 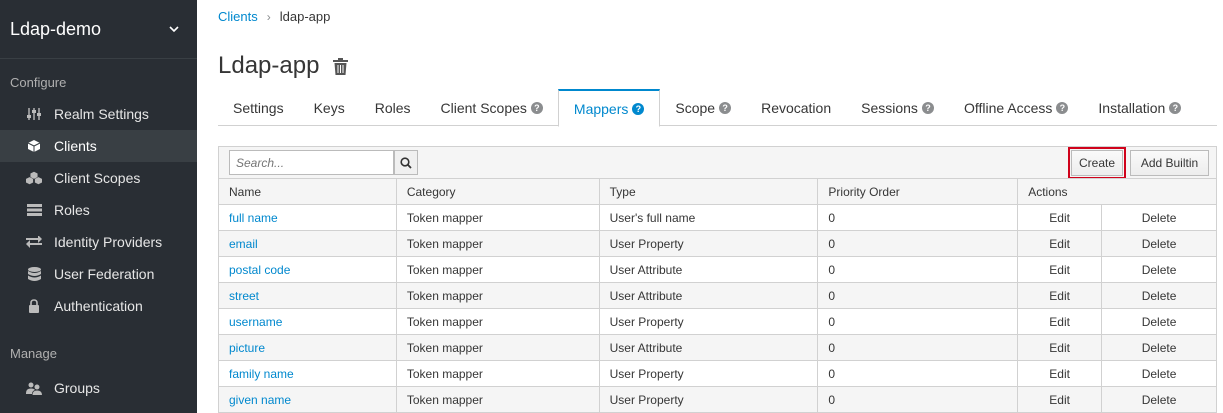 What do you see at coordinates (307, 269) in the screenshot?
I see `cell-name: postal code` at bounding box center [307, 269].